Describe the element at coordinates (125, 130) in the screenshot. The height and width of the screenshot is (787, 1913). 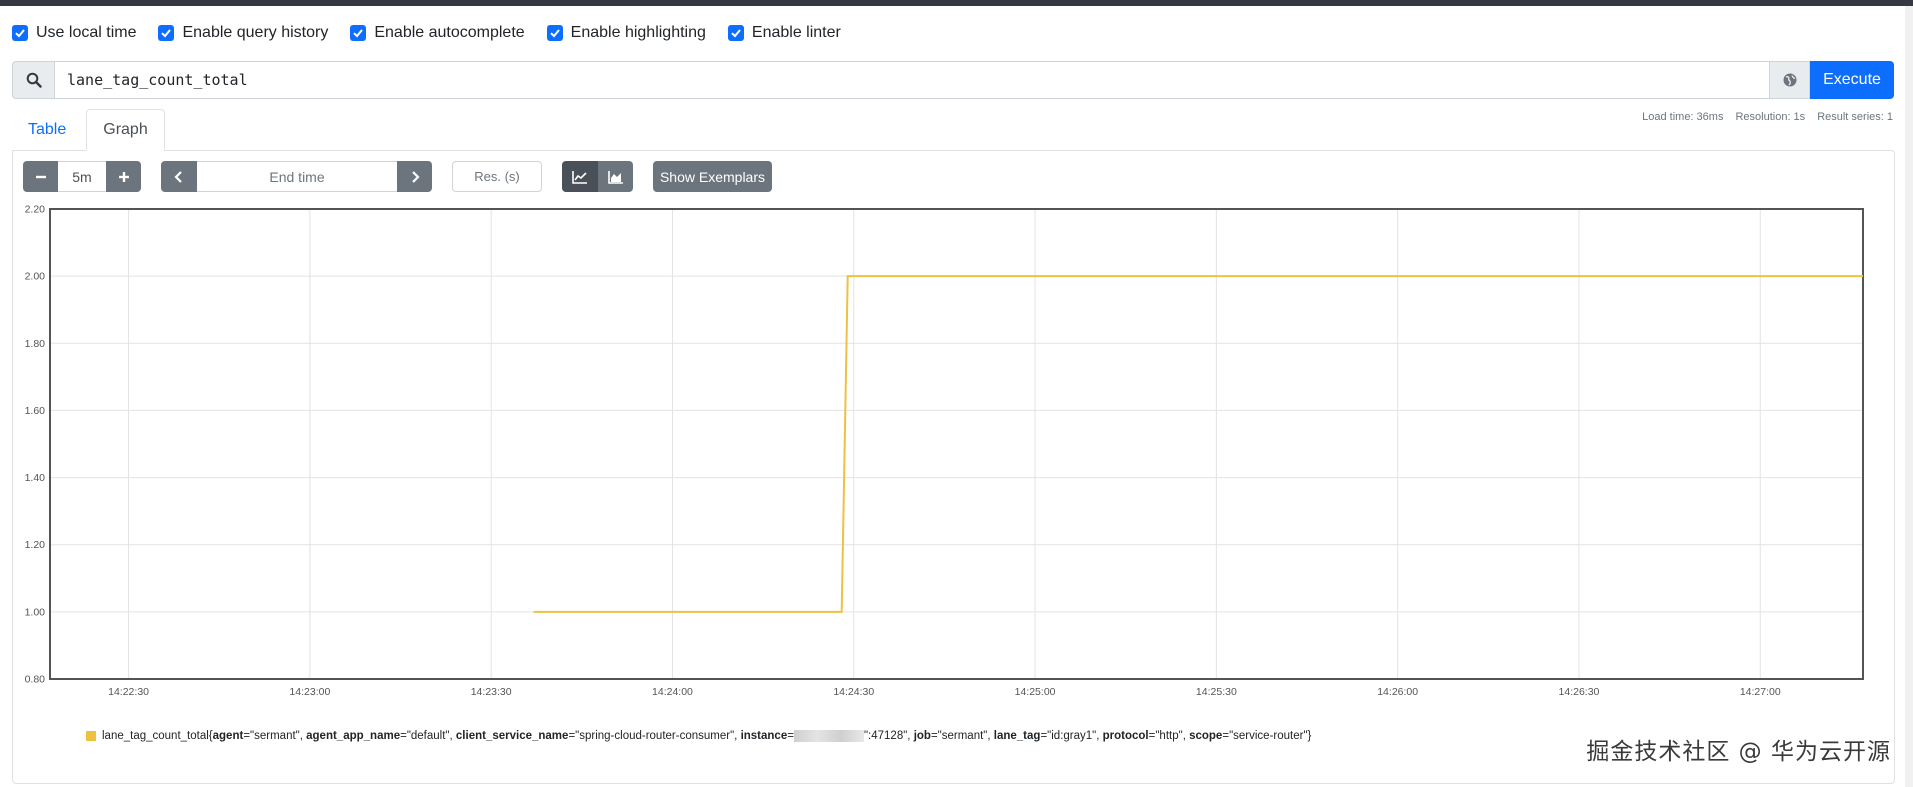
I see `tab-graph: Graph` at that location.